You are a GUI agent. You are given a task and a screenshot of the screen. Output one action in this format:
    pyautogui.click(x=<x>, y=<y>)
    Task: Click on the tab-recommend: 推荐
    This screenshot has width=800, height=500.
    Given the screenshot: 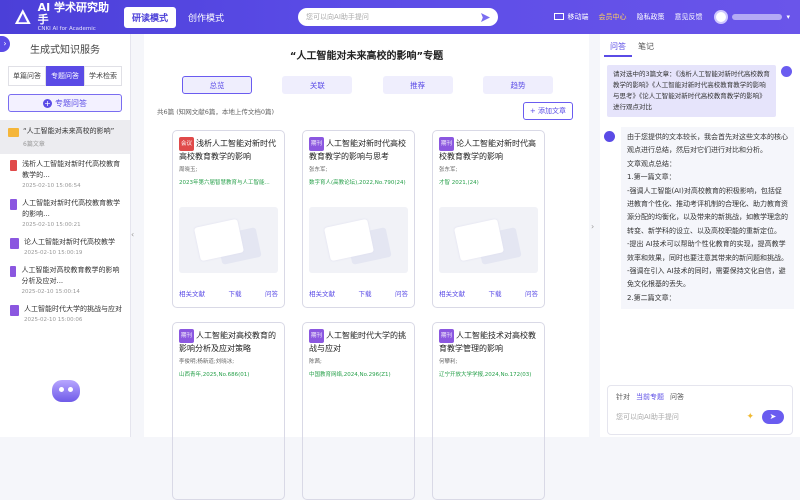 What is the action you would take?
    pyautogui.click(x=417, y=85)
    